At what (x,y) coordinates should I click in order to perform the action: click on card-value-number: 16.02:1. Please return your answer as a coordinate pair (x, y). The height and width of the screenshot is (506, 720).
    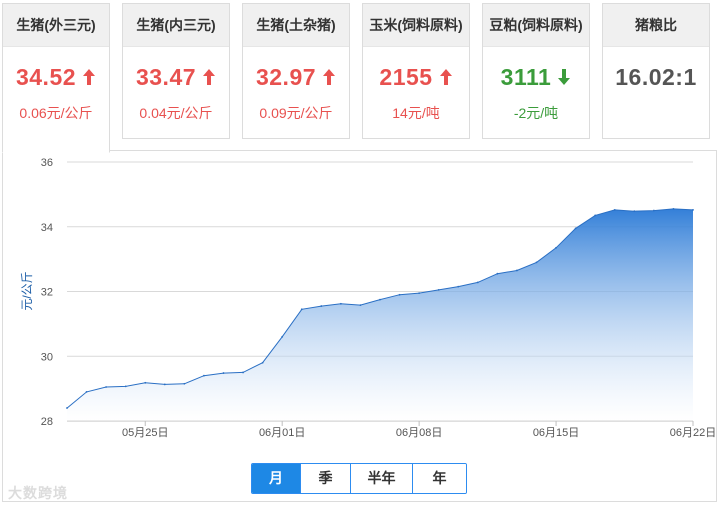
    Looking at the image, I should click on (656, 77).